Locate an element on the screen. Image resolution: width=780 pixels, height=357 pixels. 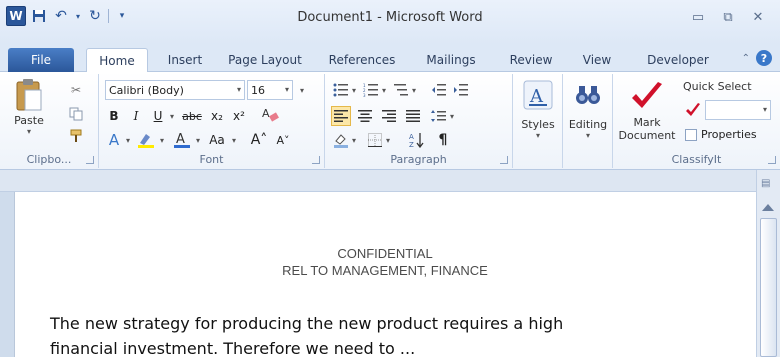
copy-icon is located at coordinates (76, 114).